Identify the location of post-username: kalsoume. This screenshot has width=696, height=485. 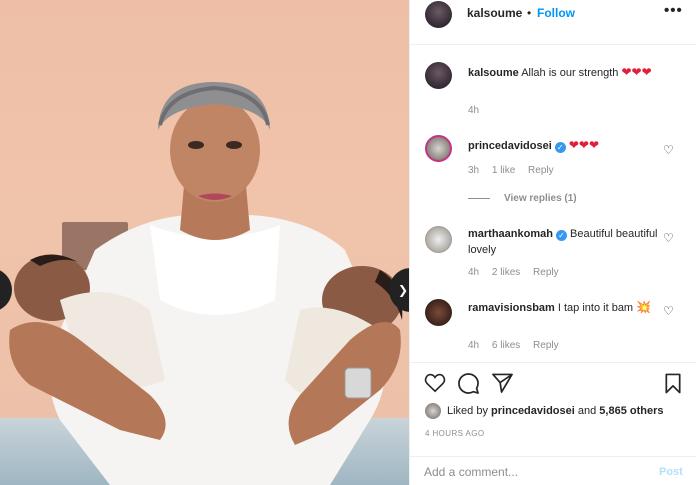
(494, 13).